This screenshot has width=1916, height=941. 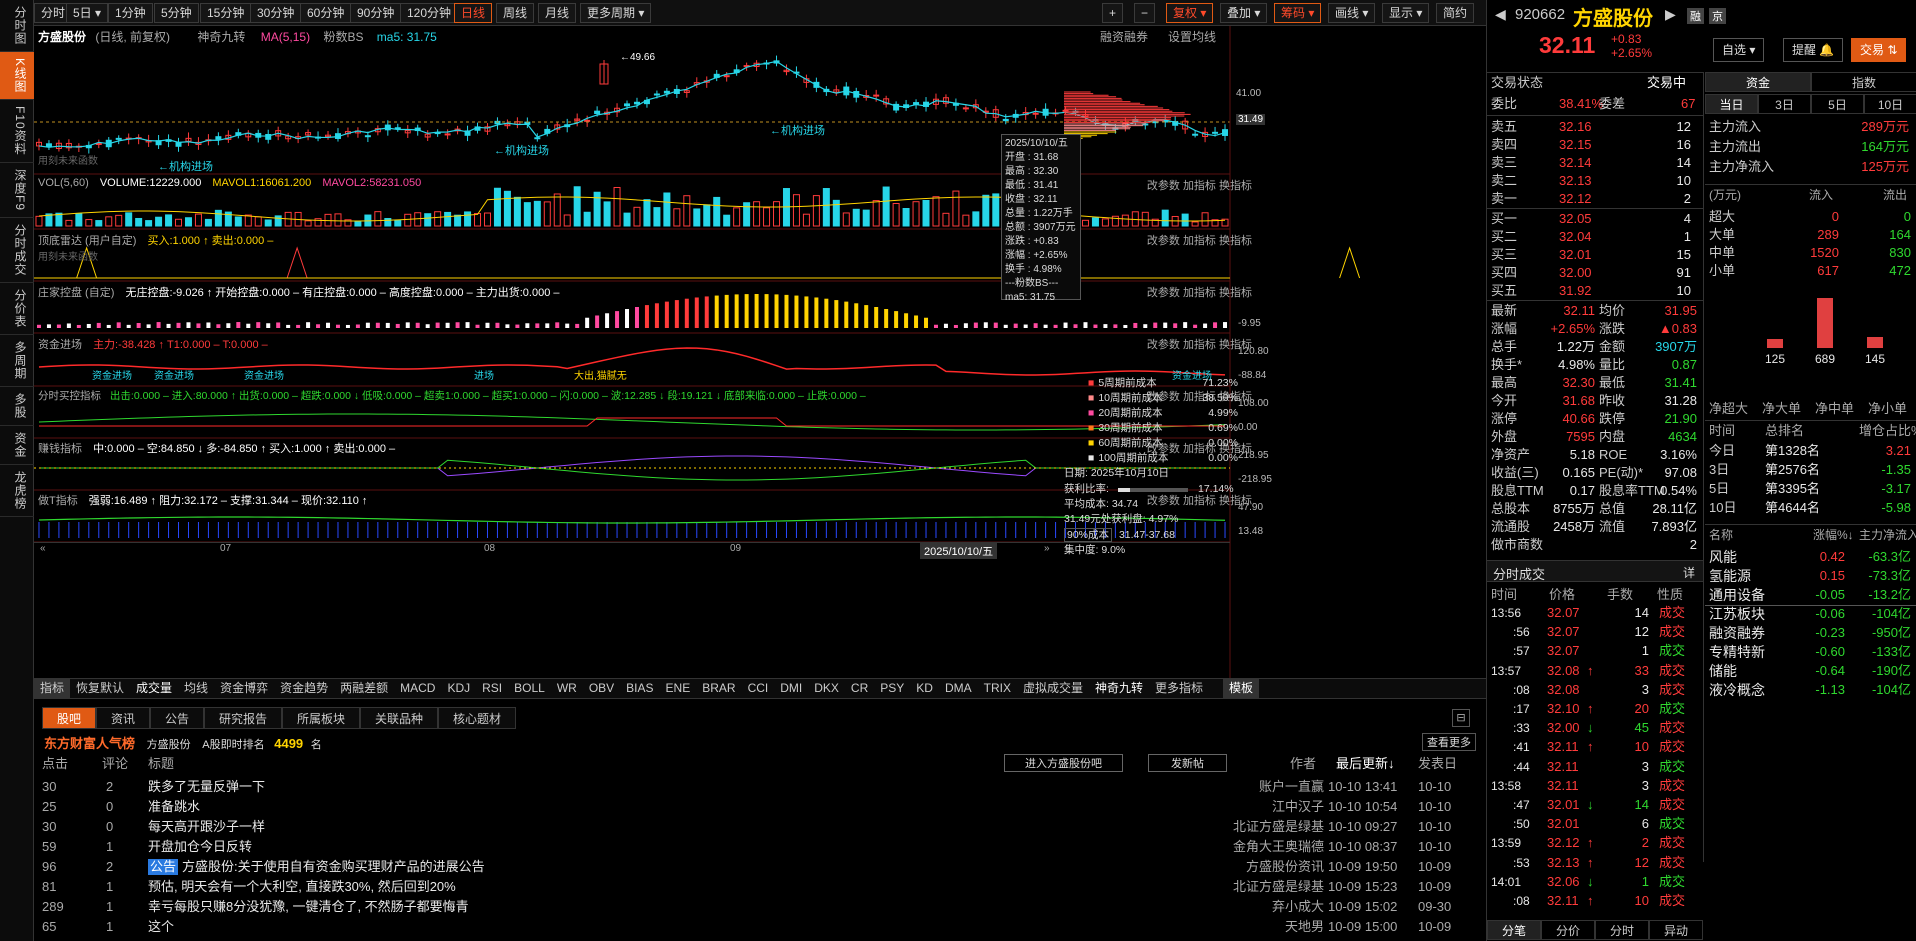 What do you see at coordinates (1461, 718) in the screenshot?
I see `collapse-icon: ⊟` at bounding box center [1461, 718].